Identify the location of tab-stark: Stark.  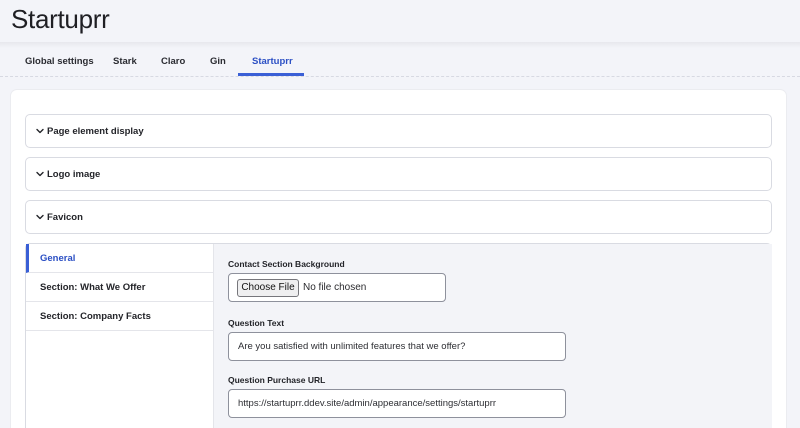
(125, 61).